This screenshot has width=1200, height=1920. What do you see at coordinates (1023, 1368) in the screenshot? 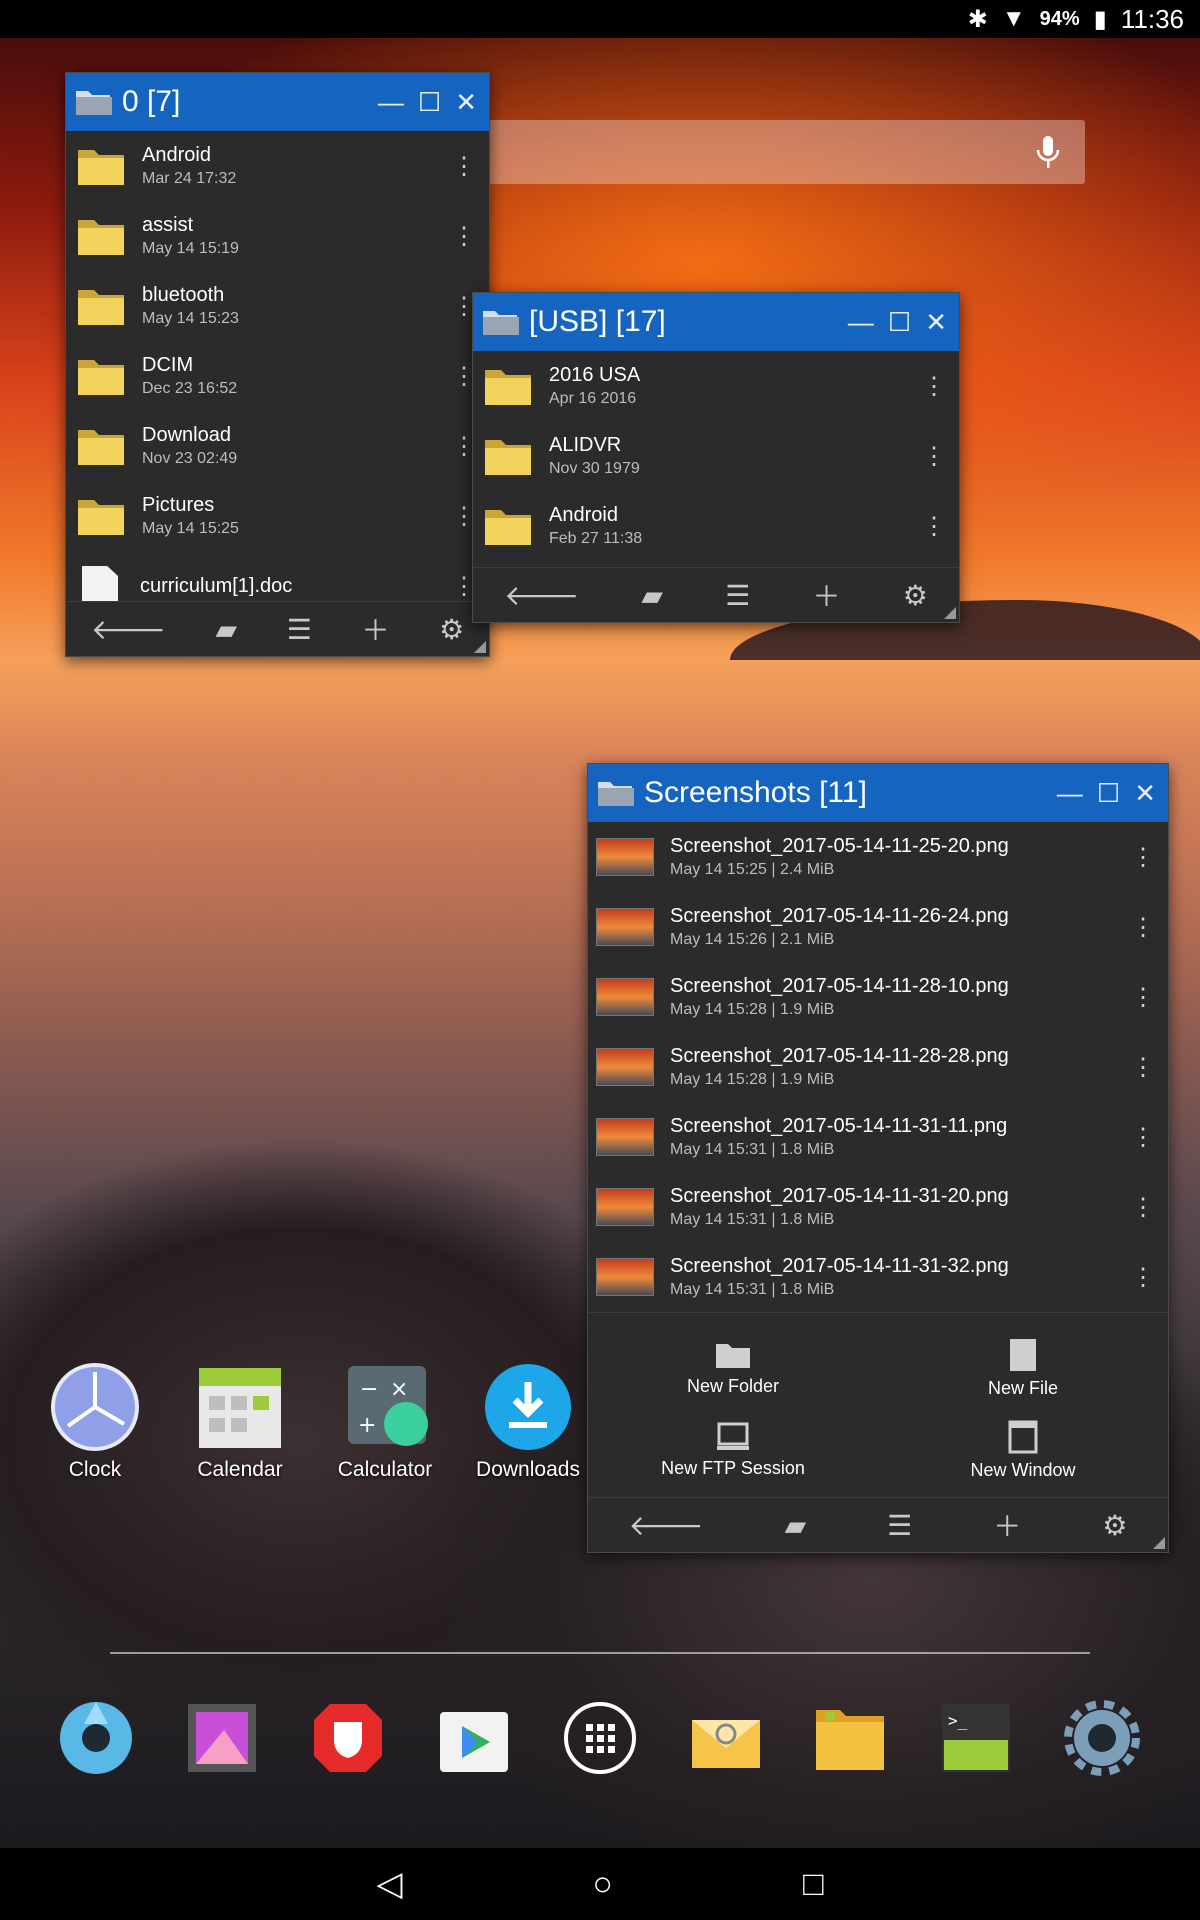
I see `new-file-button: New File` at bounding box center [1023, 1368].